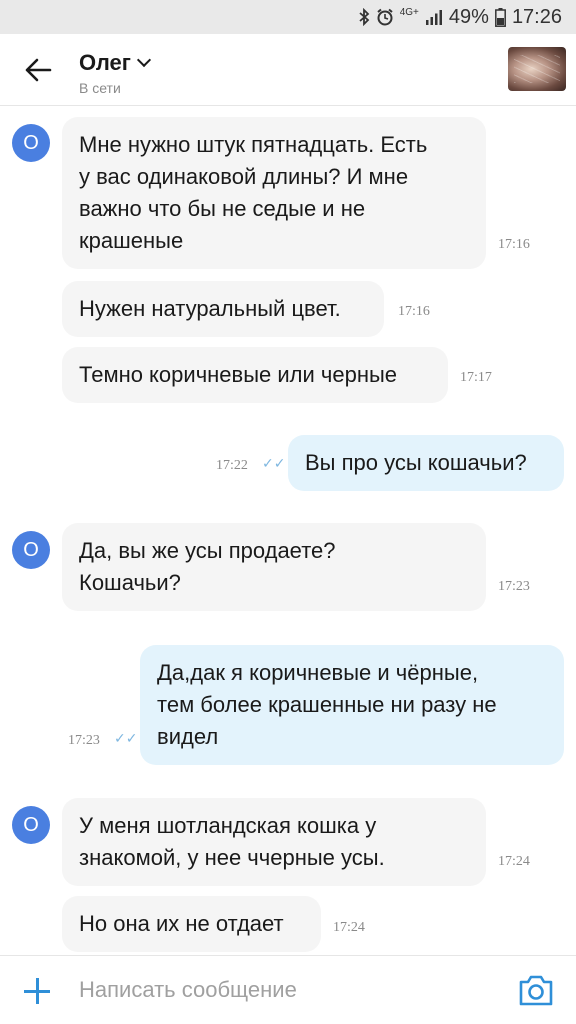  I want to click on back-arrow-icon, so click(38, 70).